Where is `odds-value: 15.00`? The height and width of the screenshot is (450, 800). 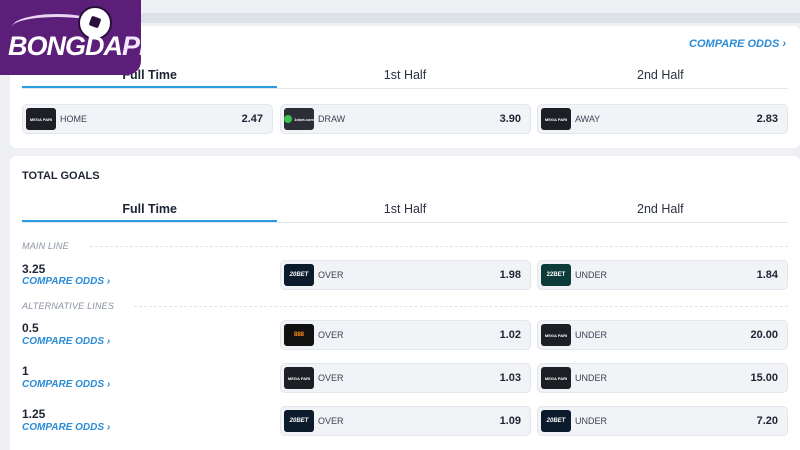
odds-value: 15.00 is located at coordinates (764, 378).